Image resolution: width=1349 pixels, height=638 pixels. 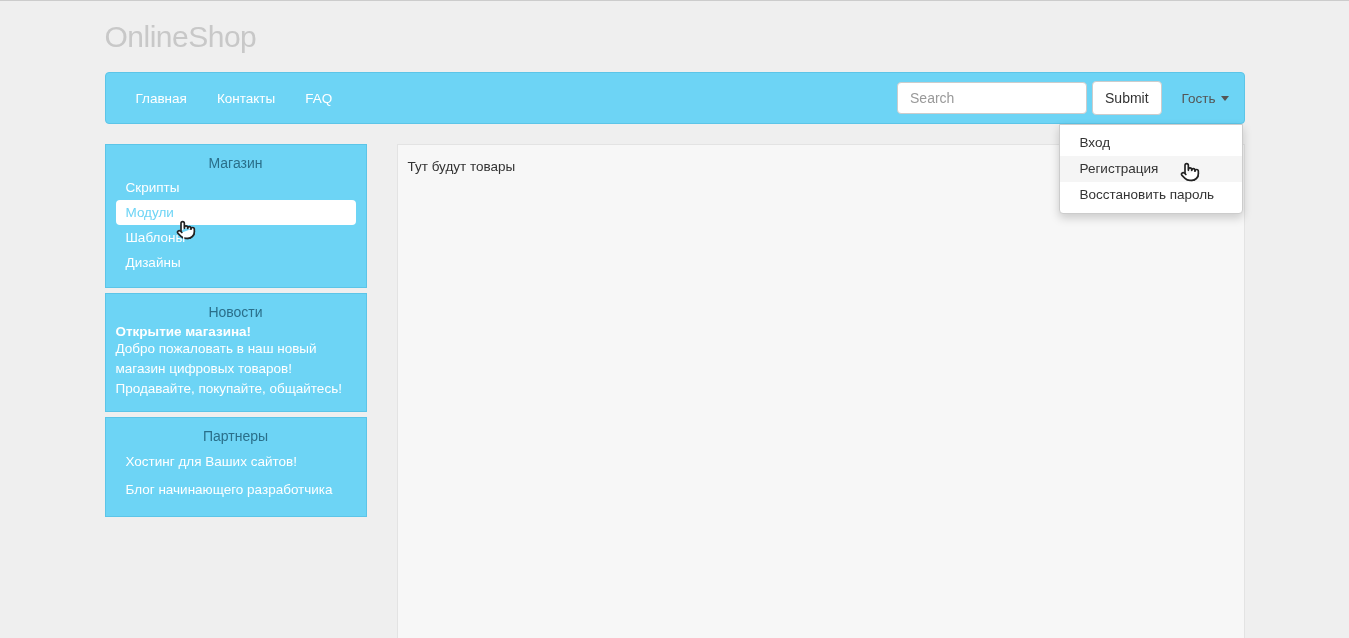 What do you see at coordinates (1205, 98) in the screenshot?
I see `user-menu-toggle: Гость` at bounding box center [1205, 98].